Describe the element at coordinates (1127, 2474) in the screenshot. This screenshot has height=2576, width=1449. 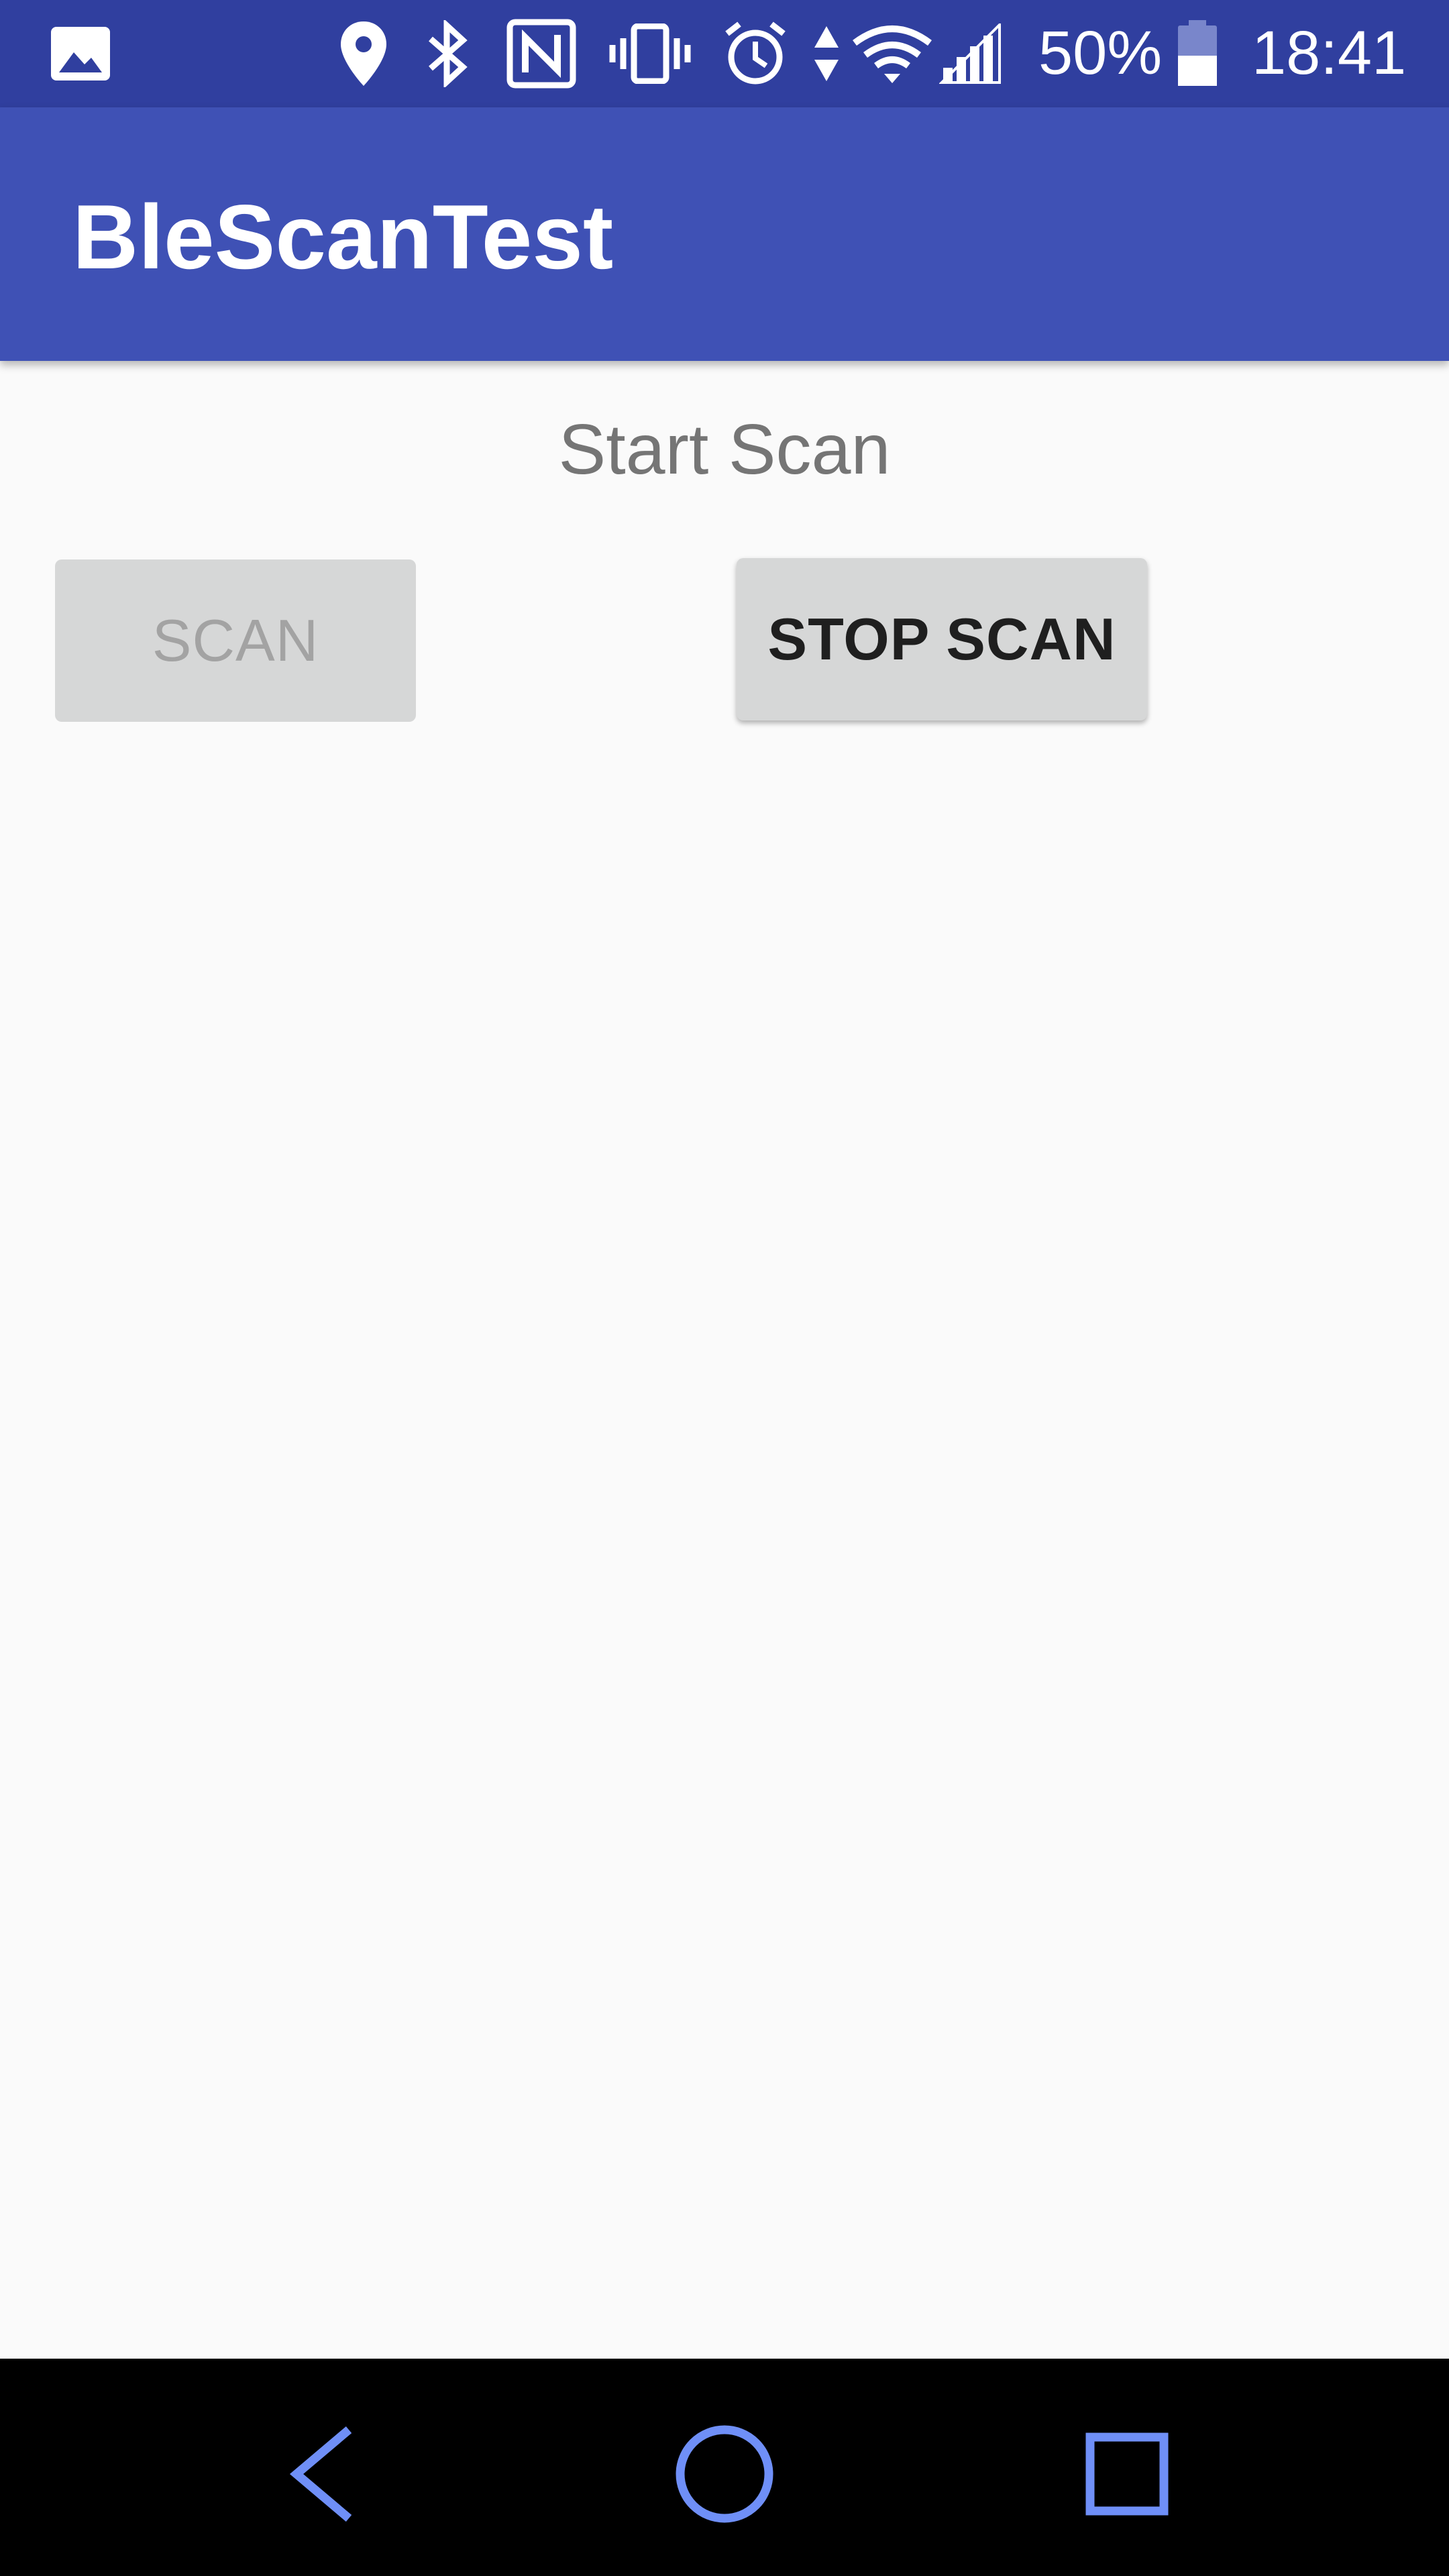
I see `recents-icon` at that location.